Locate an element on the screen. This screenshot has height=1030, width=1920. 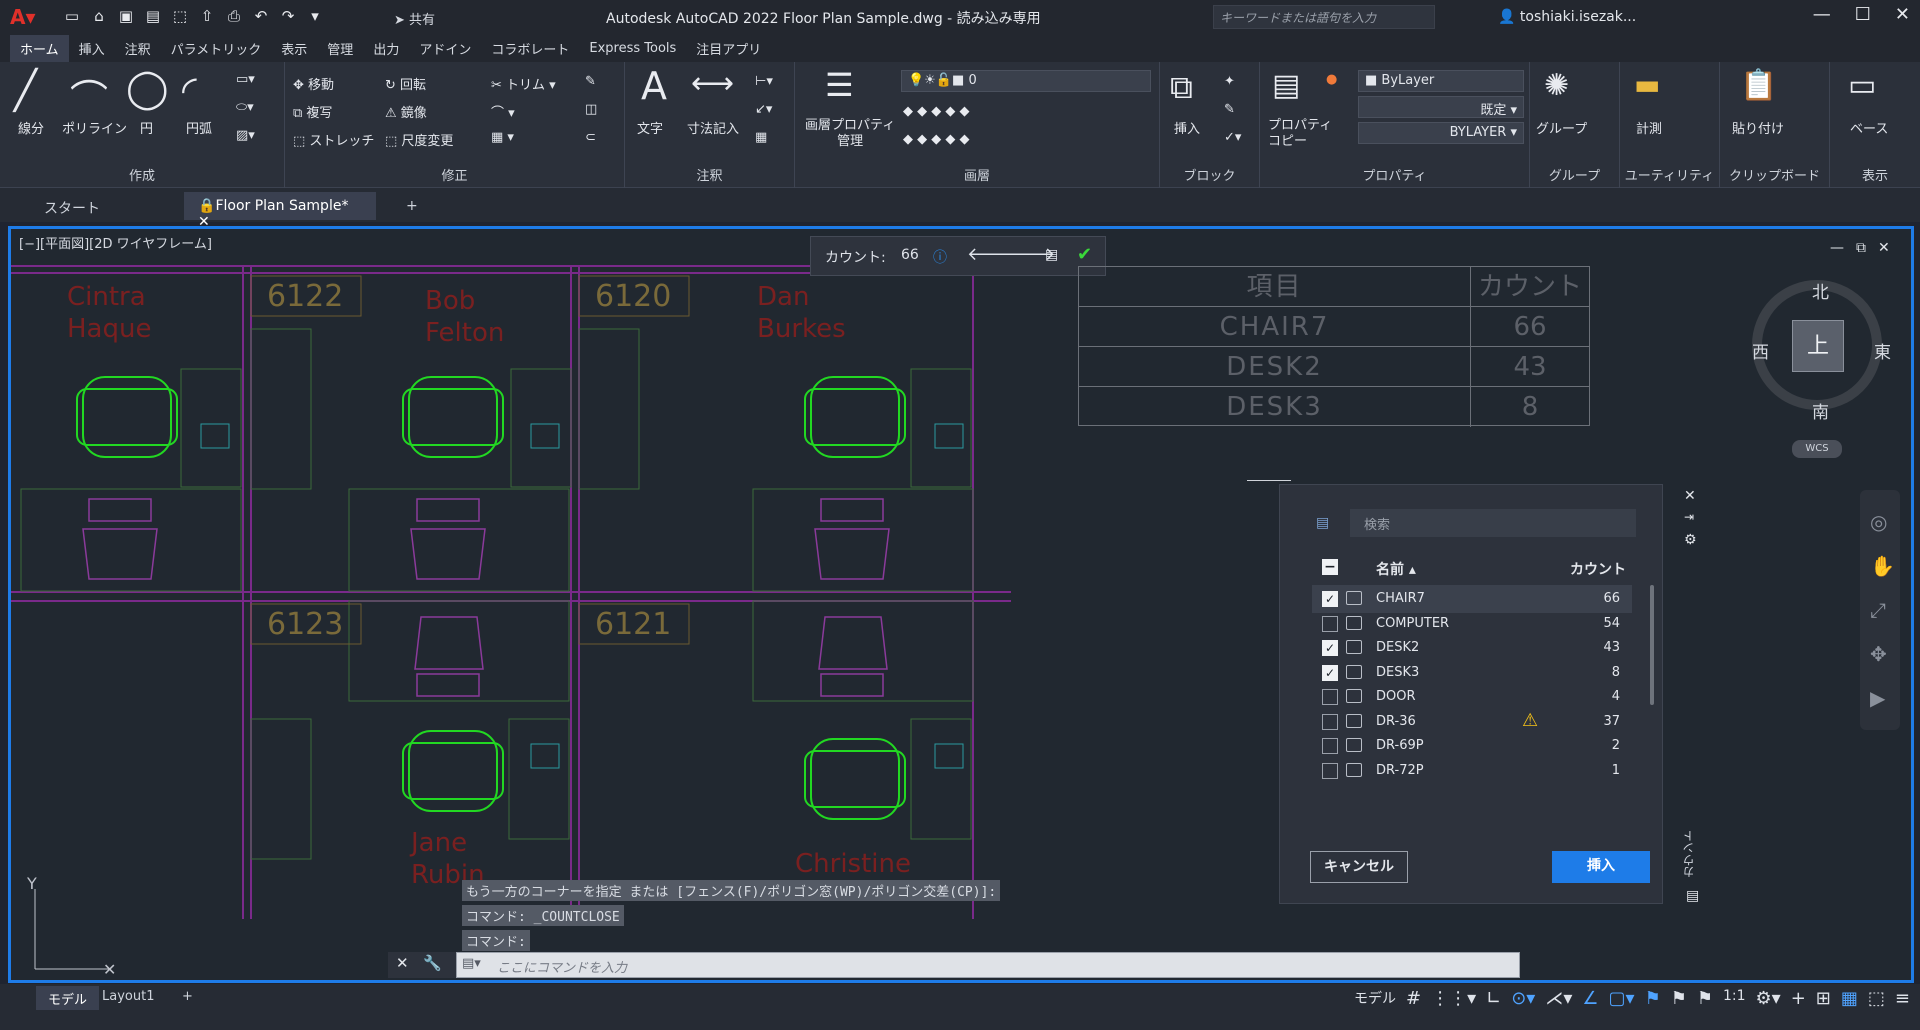
layer-tools-row2: ◆ ◆ ◆ ◆ ◆ is located at coordinates (936, 139).